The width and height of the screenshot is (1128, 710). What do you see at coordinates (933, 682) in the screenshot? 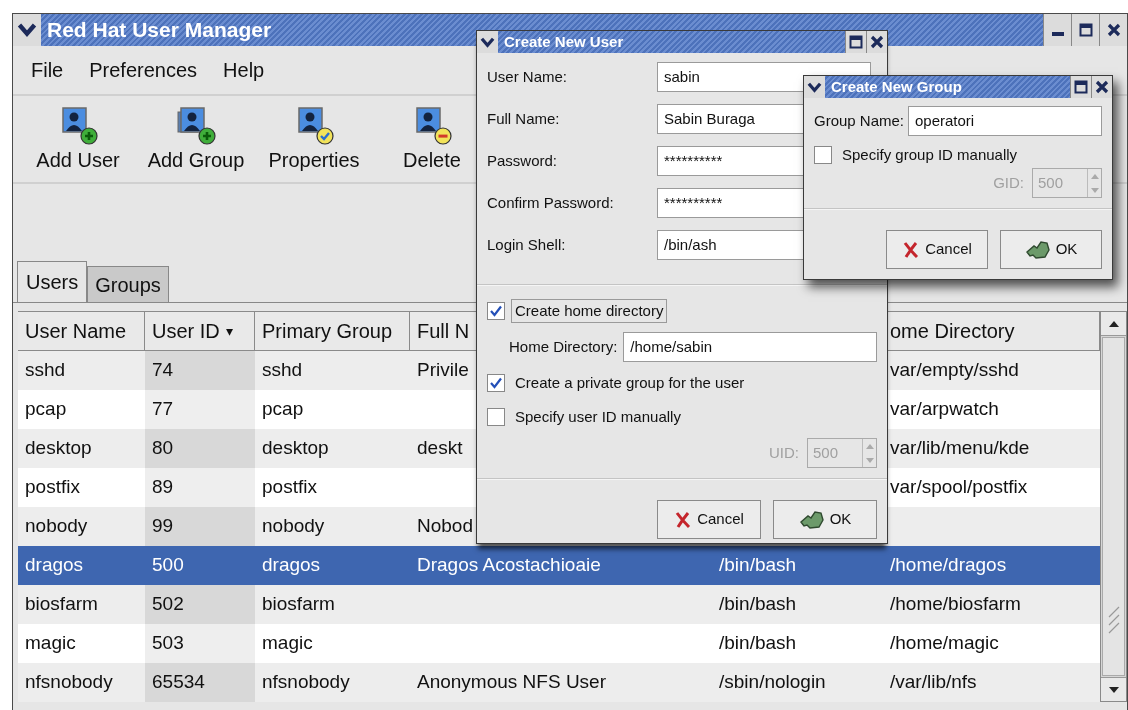
I see `table-cell-text: /var/lib/nfs` at bounding box center [933, 682].